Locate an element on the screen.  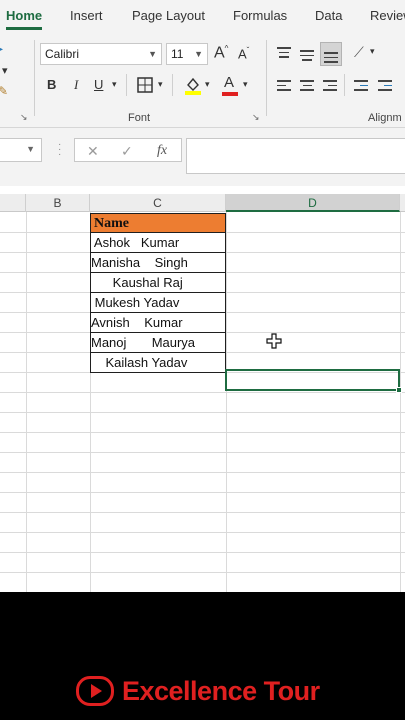
tab-data: Data is located at coordinates (328, 15).